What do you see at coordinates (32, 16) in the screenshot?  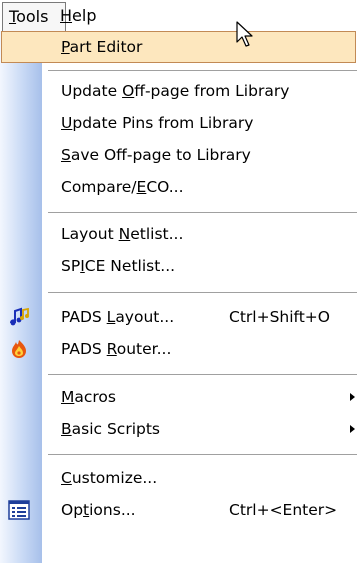 I see `menu-tools-text-rest: ools` at bounding box center [32, 16].